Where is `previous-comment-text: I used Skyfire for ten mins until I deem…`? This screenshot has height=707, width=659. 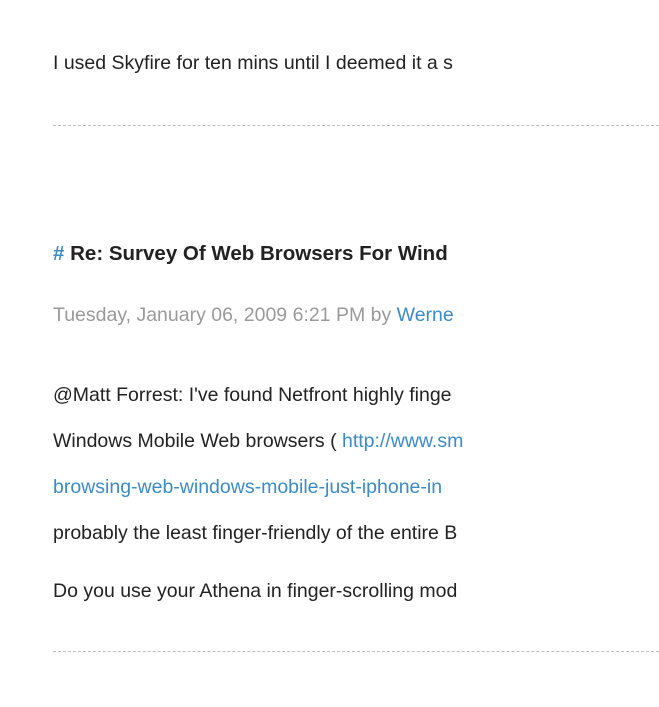 previous-comment-text: I used Skyfire for ten mins until I deem… is located at coordinates (253, 63).